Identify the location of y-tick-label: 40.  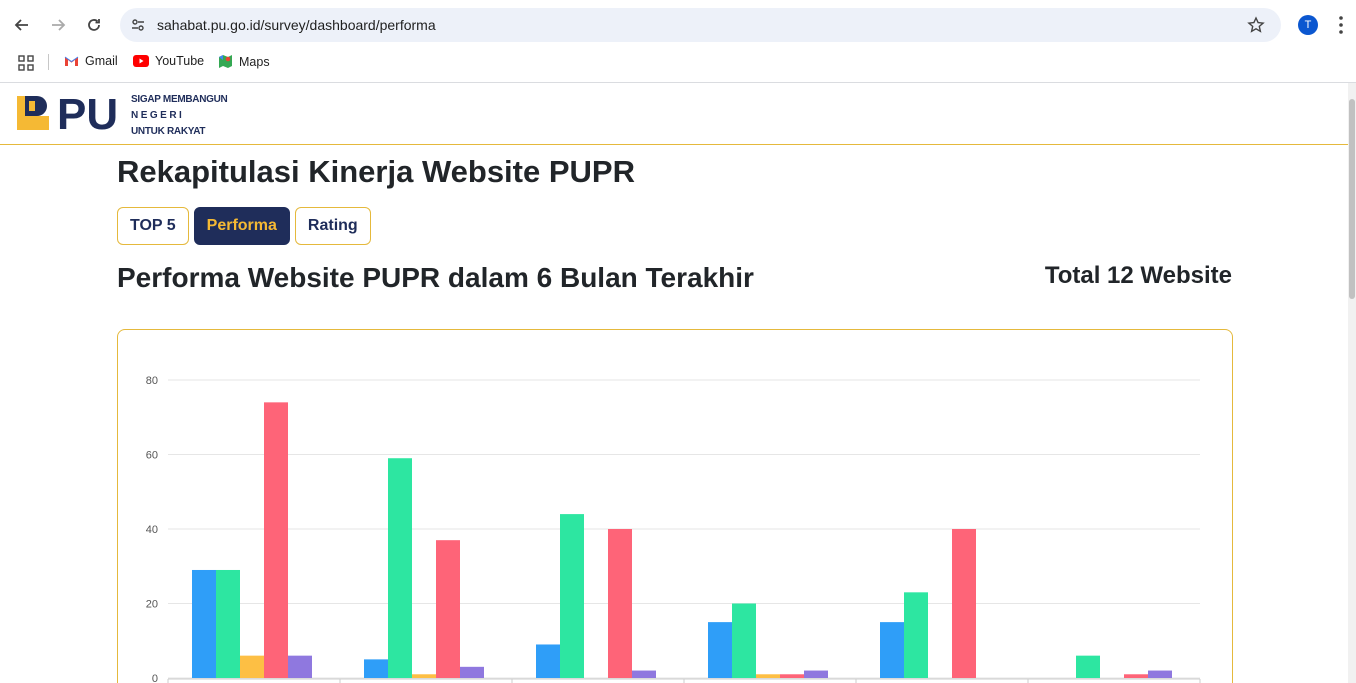
(152, 530).